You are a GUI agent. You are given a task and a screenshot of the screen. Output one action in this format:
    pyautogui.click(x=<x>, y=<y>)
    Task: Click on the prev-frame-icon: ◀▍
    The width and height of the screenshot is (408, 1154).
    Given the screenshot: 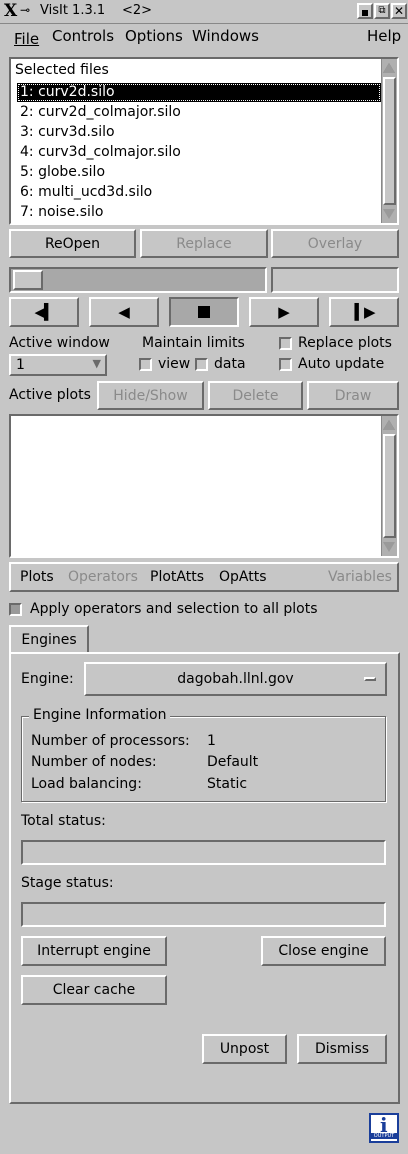 What is the action you would take?
    pyautogui.click(x=44, y=312)
    